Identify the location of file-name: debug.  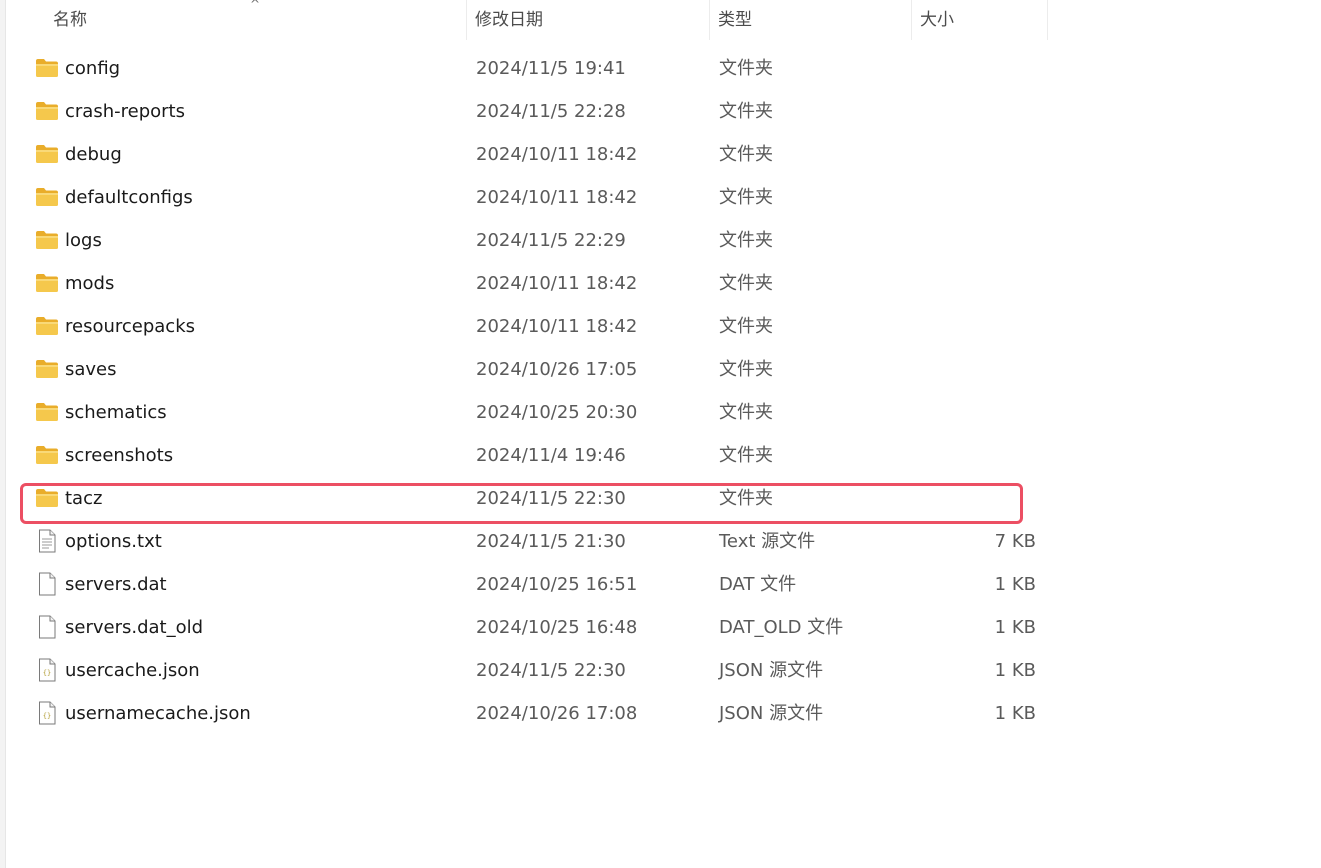
(93, 154).